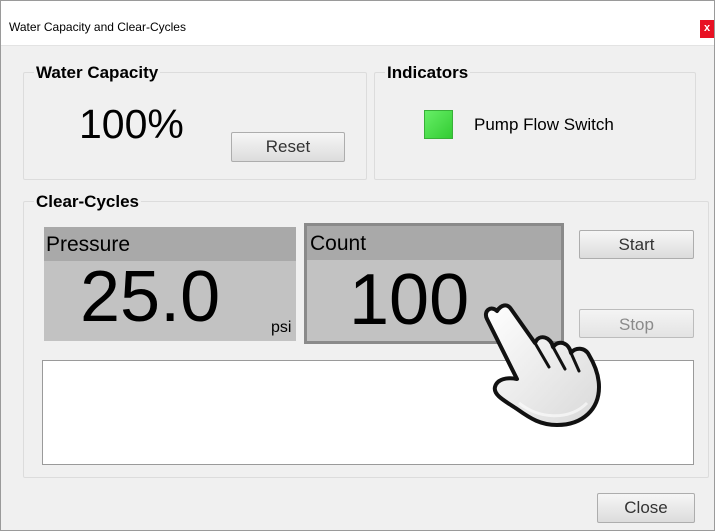 Image resolution: width=715 pixels, height=531 pixels. Describe the element at coordinates (88, 202) in the screenshot. I see `clear-cycles-legend: Clear-Cycles` at that location.